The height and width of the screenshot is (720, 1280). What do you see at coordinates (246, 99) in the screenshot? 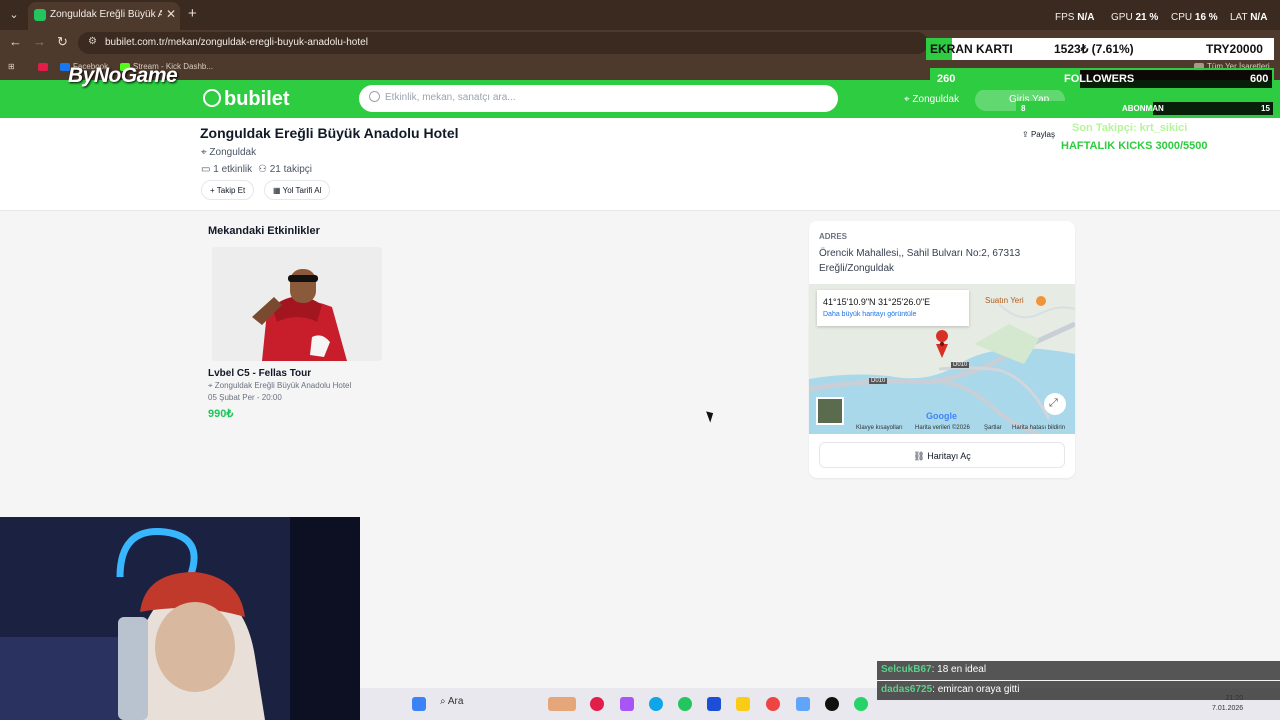
I see `bubilet-logo: bubilet` at bounding box center [246, 99].